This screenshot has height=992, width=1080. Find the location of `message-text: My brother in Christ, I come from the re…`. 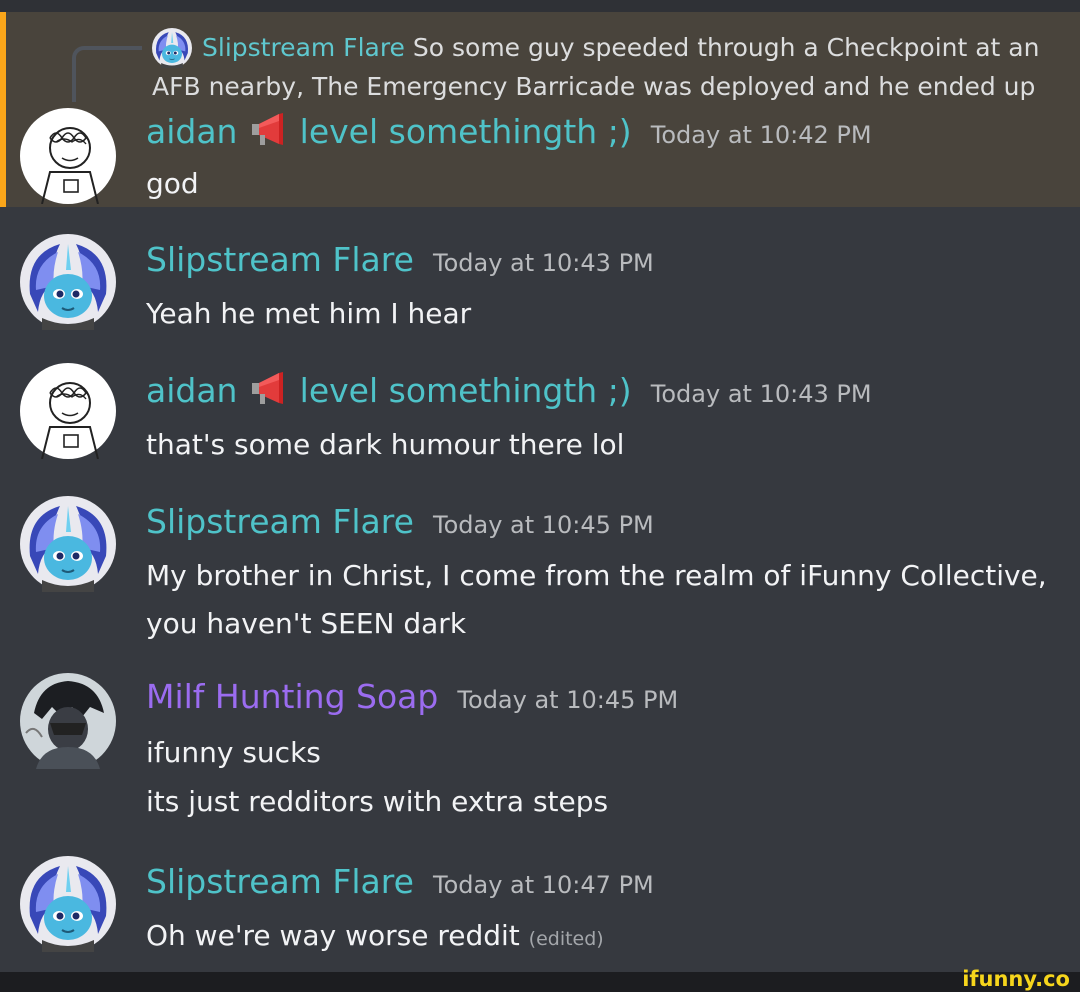

message-text: My brother in Christ, I come from the re… is located at coordinates (596, 575).